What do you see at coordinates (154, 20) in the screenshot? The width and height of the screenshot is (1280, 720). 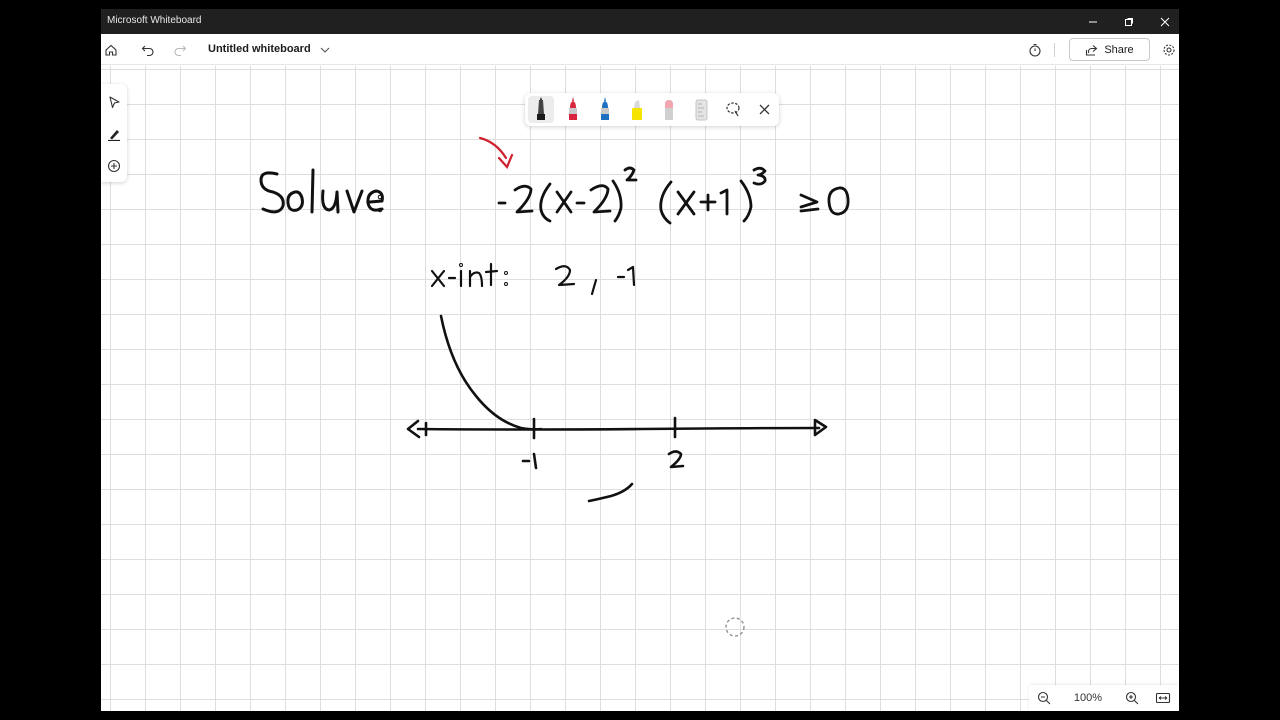 I see `app-title: Microsoft Whiteboard` at bounding box center [154, 20].